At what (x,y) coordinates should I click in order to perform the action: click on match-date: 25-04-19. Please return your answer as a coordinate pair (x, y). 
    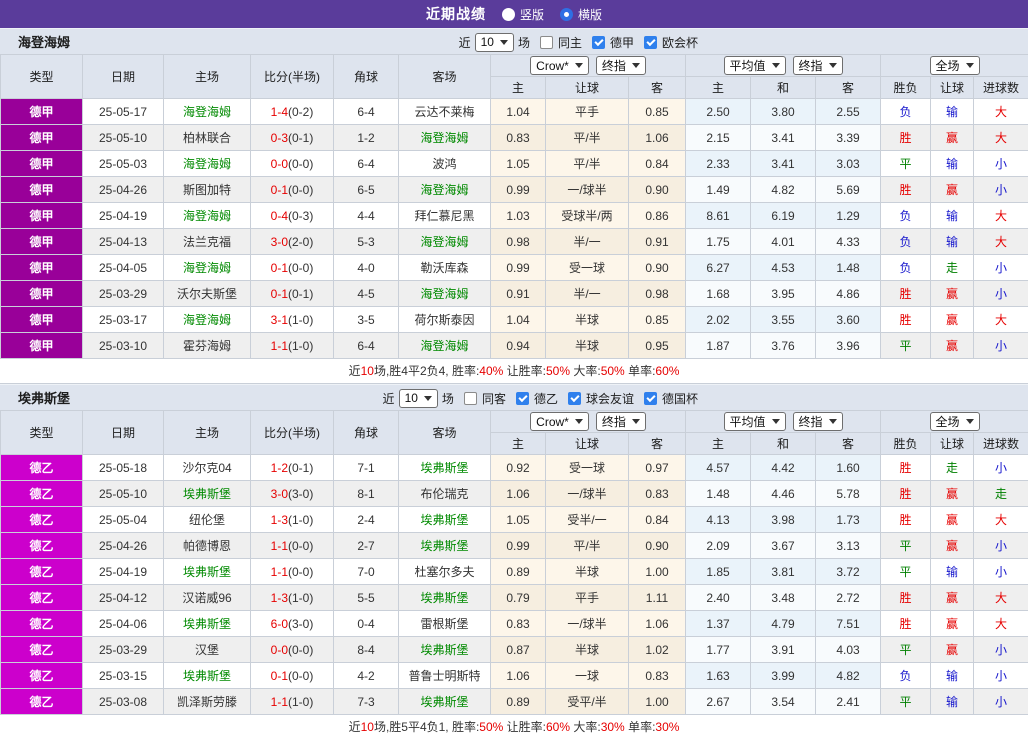
    Looking at the image, I should click on (123, 215).